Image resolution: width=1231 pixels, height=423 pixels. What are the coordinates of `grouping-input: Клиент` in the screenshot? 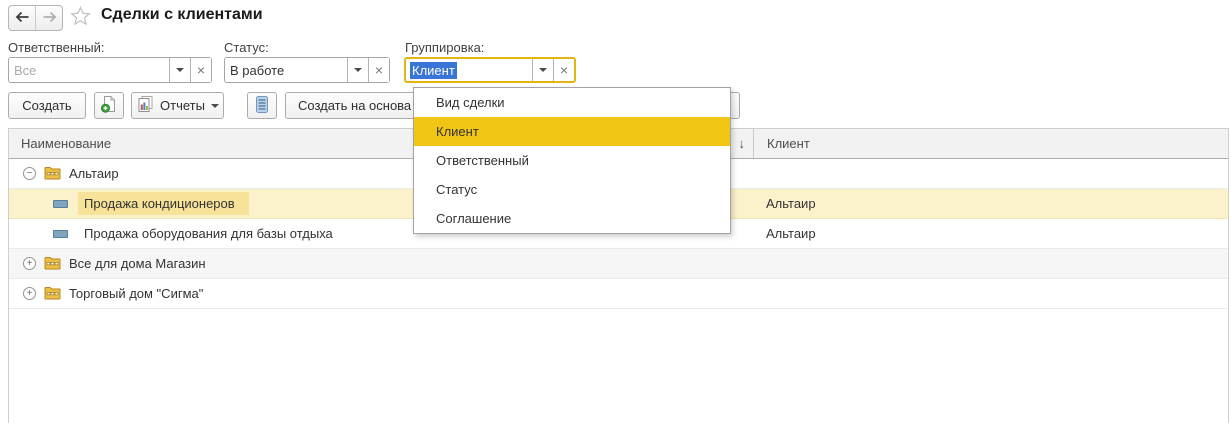 It's located at (469, 70).